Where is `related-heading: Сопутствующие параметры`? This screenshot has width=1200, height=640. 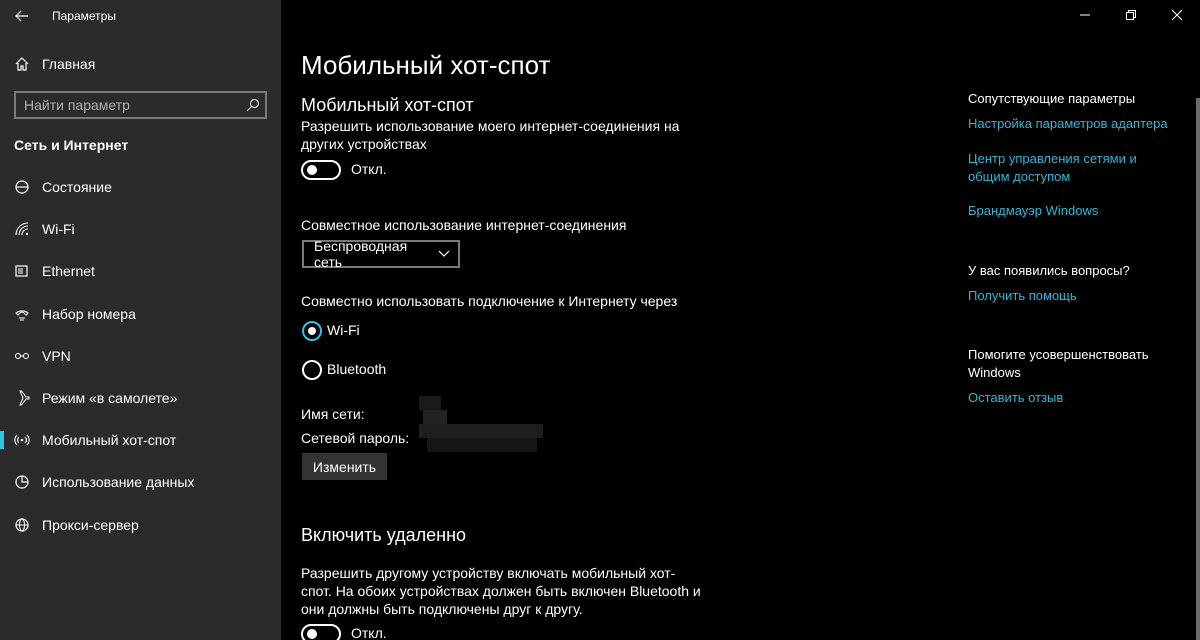 related-heading: Сопутствующие параметры is located at coordinates (1052, 98).